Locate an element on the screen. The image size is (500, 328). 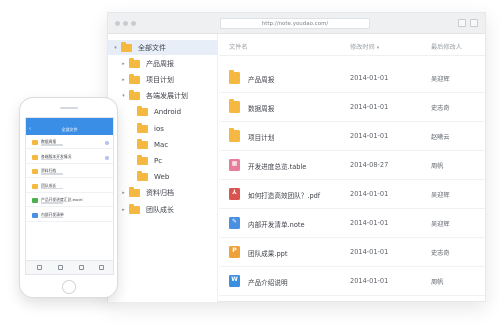
column-modifier: 最后修改人 is located at coordinates (446, 46).